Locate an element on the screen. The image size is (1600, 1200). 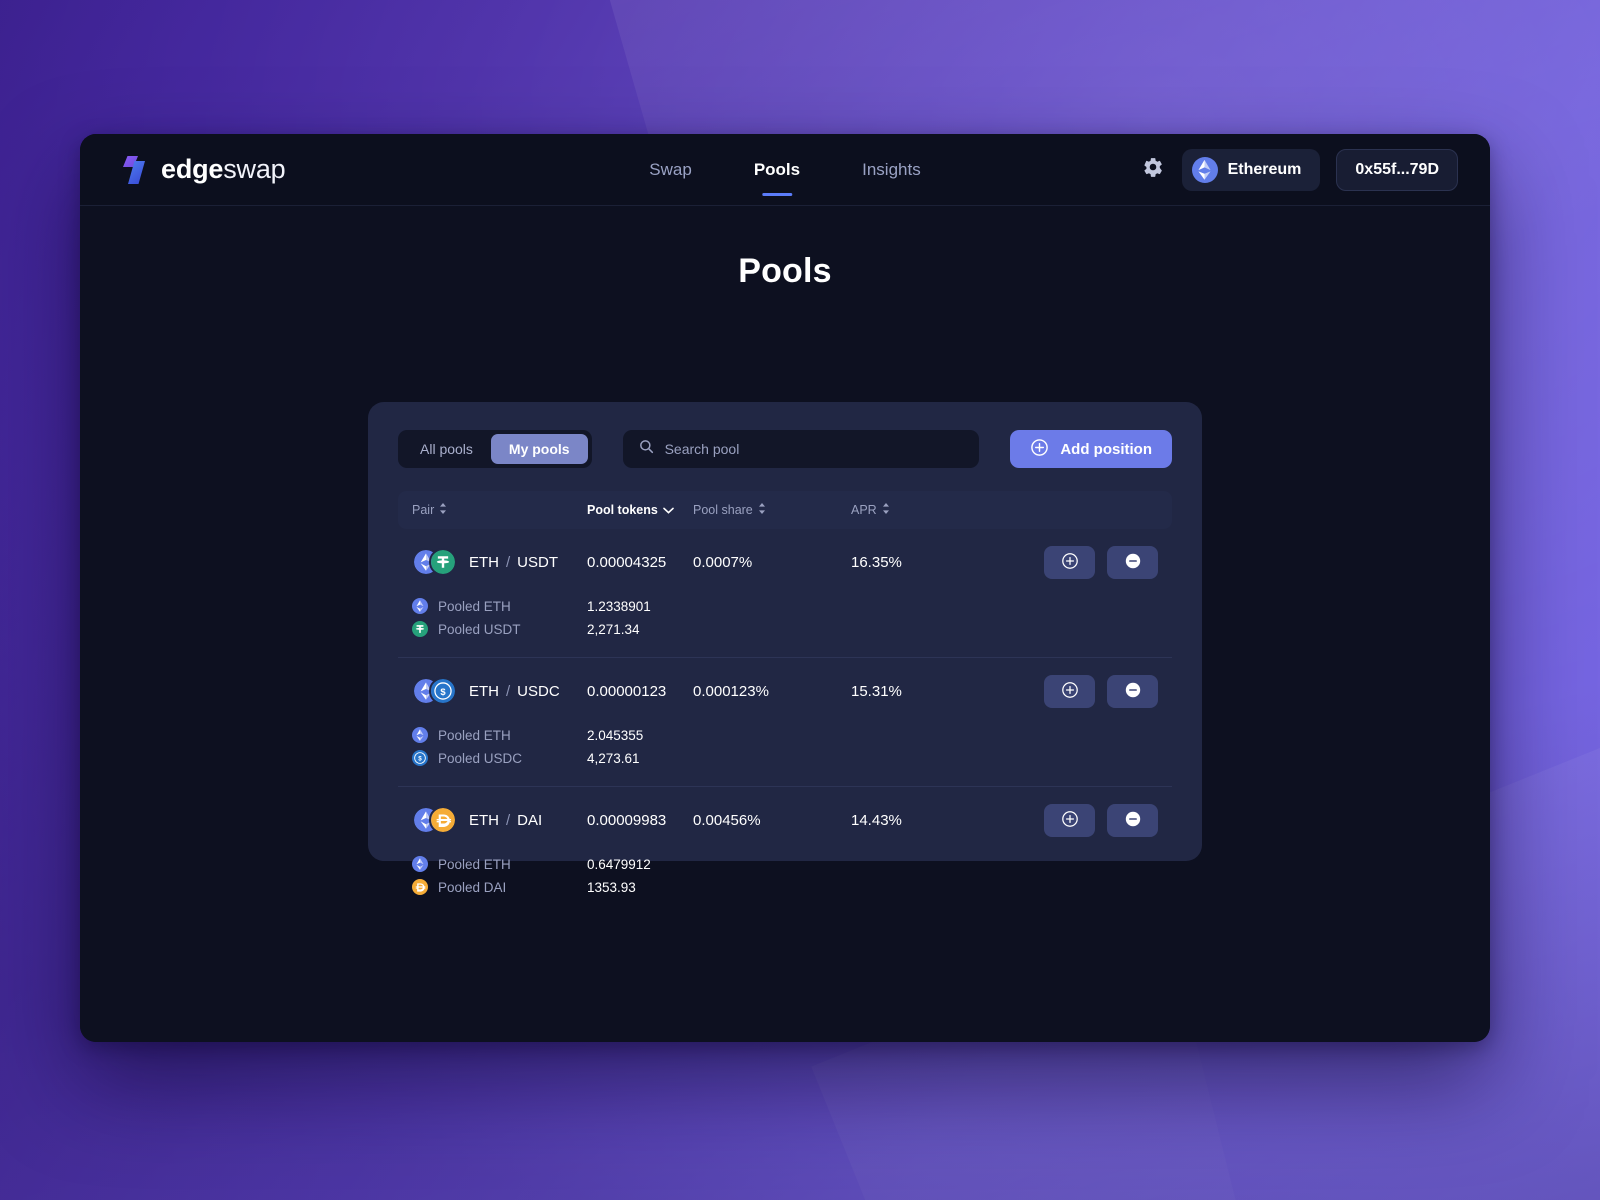
pool-apr-value: 15.31% is located at coordinates (876, 691).